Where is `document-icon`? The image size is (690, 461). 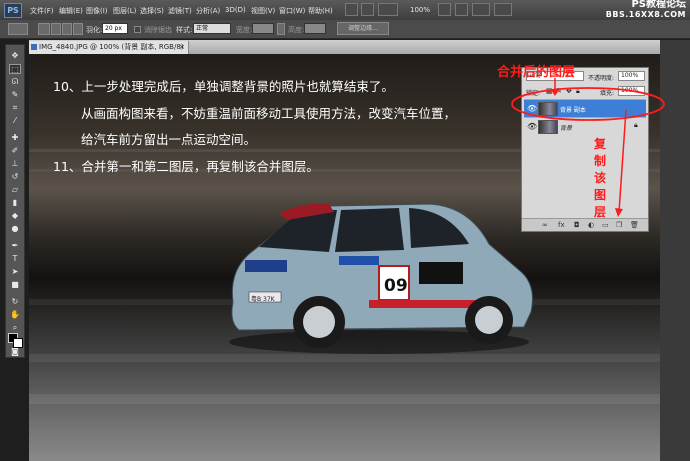 document-icon is located at coordinates (34, 47).